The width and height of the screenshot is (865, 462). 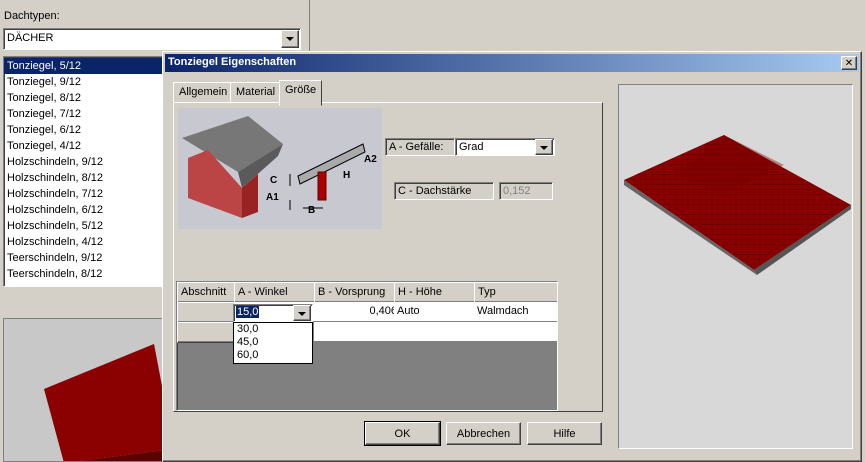 What do you see at coordinates (88, 114) in the screenshot?
I see `roof-type-item: Tonziegel, 7/12` at bounding box center [88, 114].